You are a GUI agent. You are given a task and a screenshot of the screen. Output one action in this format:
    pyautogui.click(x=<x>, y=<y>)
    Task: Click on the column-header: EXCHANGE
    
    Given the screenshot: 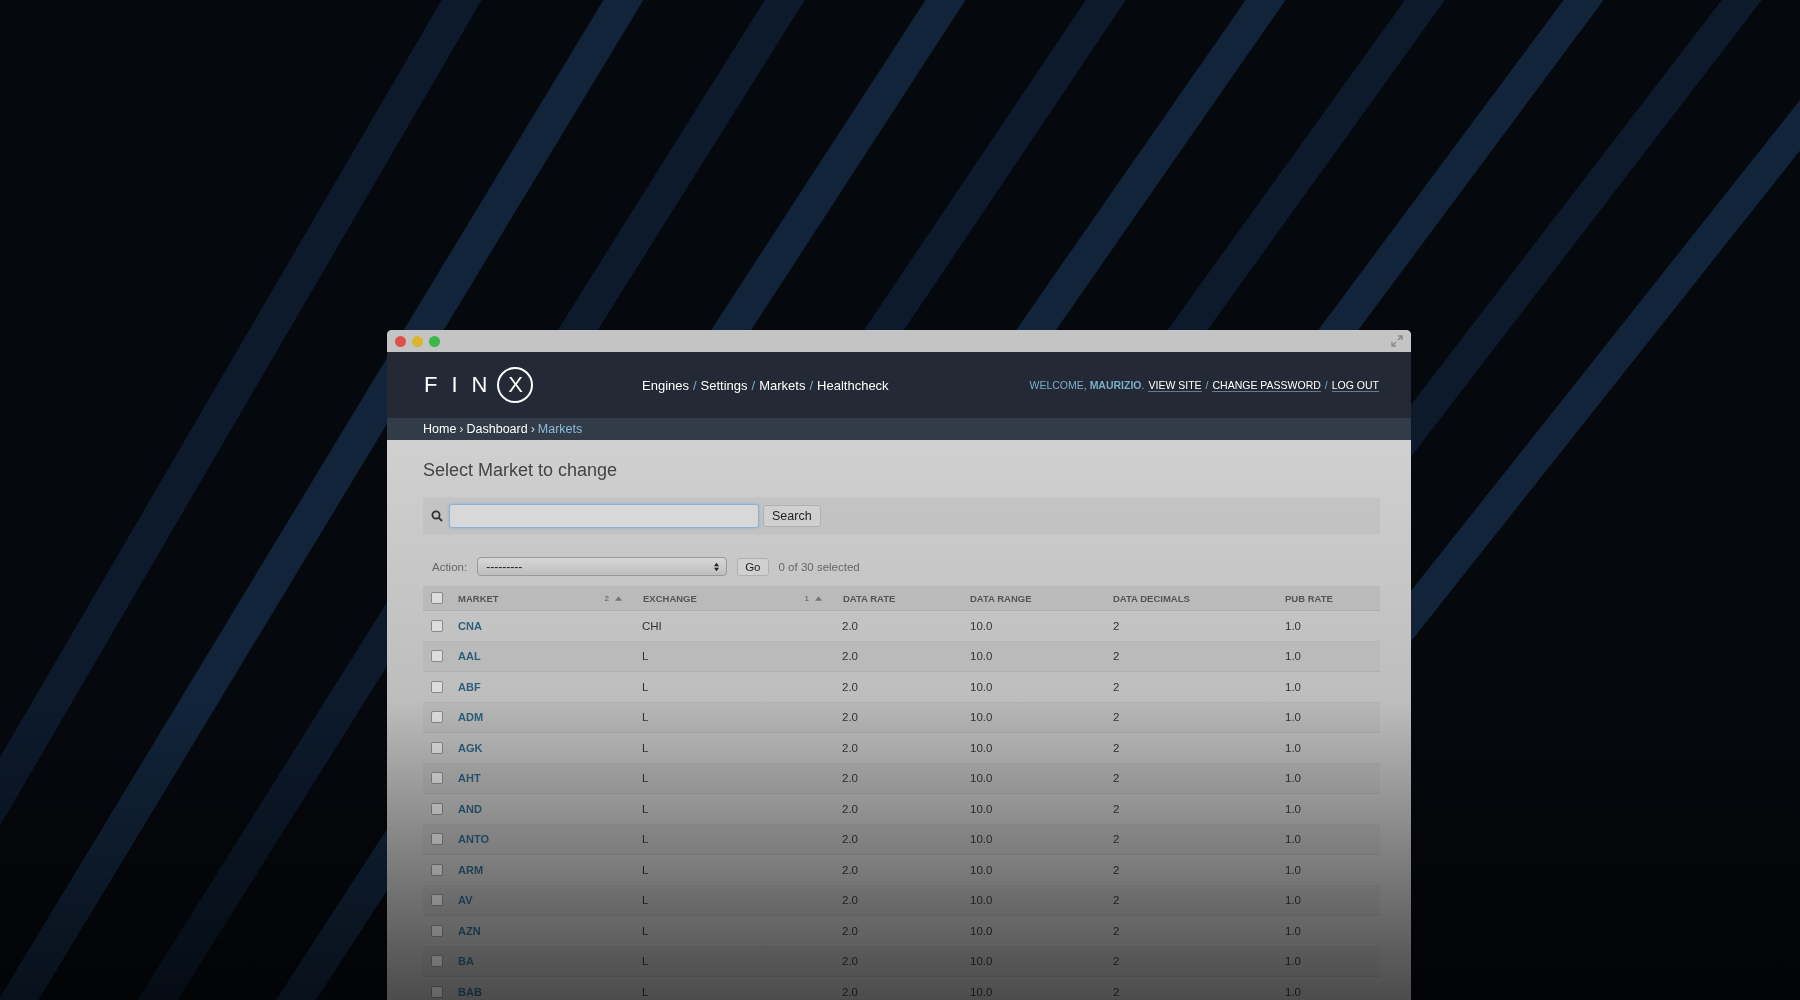 What is the action you would take?
    pyautogui.click(x=670, y=598)
    